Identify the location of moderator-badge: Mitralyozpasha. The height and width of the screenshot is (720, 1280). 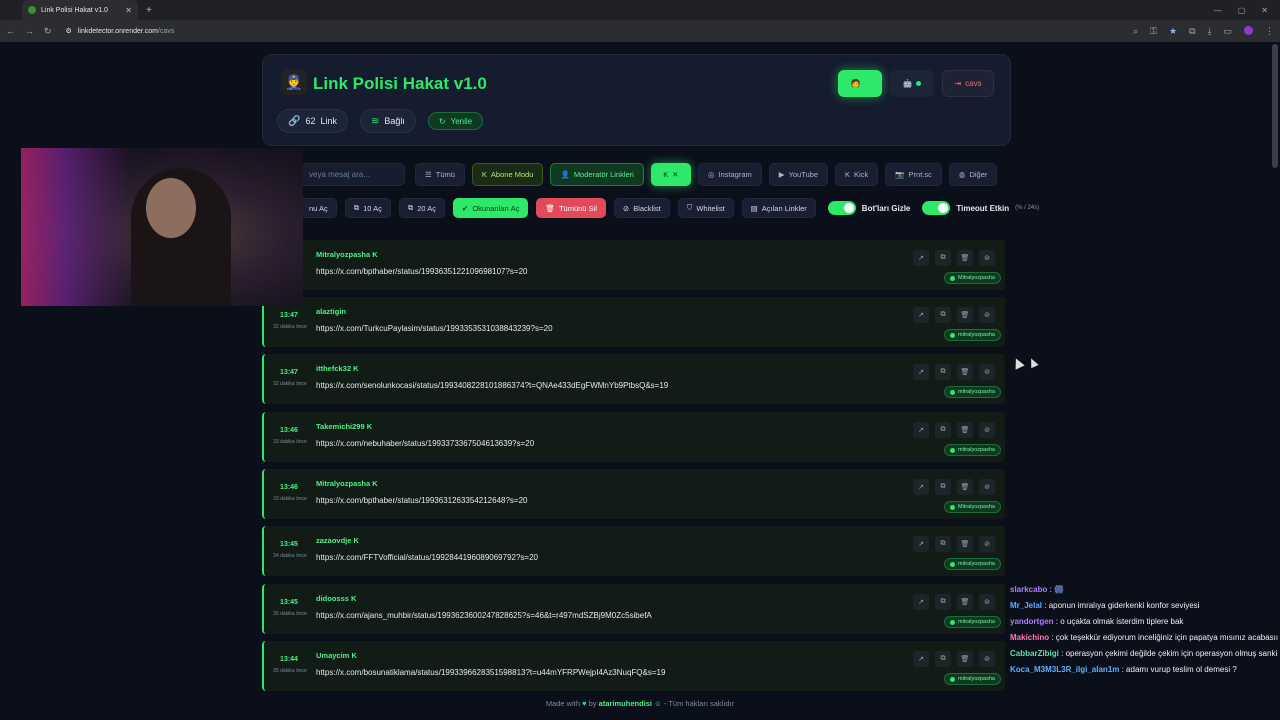
(972, 278).